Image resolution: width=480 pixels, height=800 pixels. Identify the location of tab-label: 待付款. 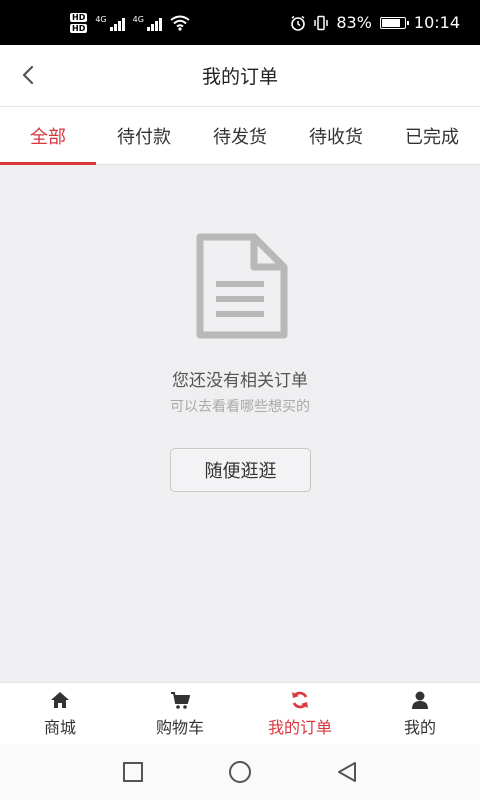
(144, 137).